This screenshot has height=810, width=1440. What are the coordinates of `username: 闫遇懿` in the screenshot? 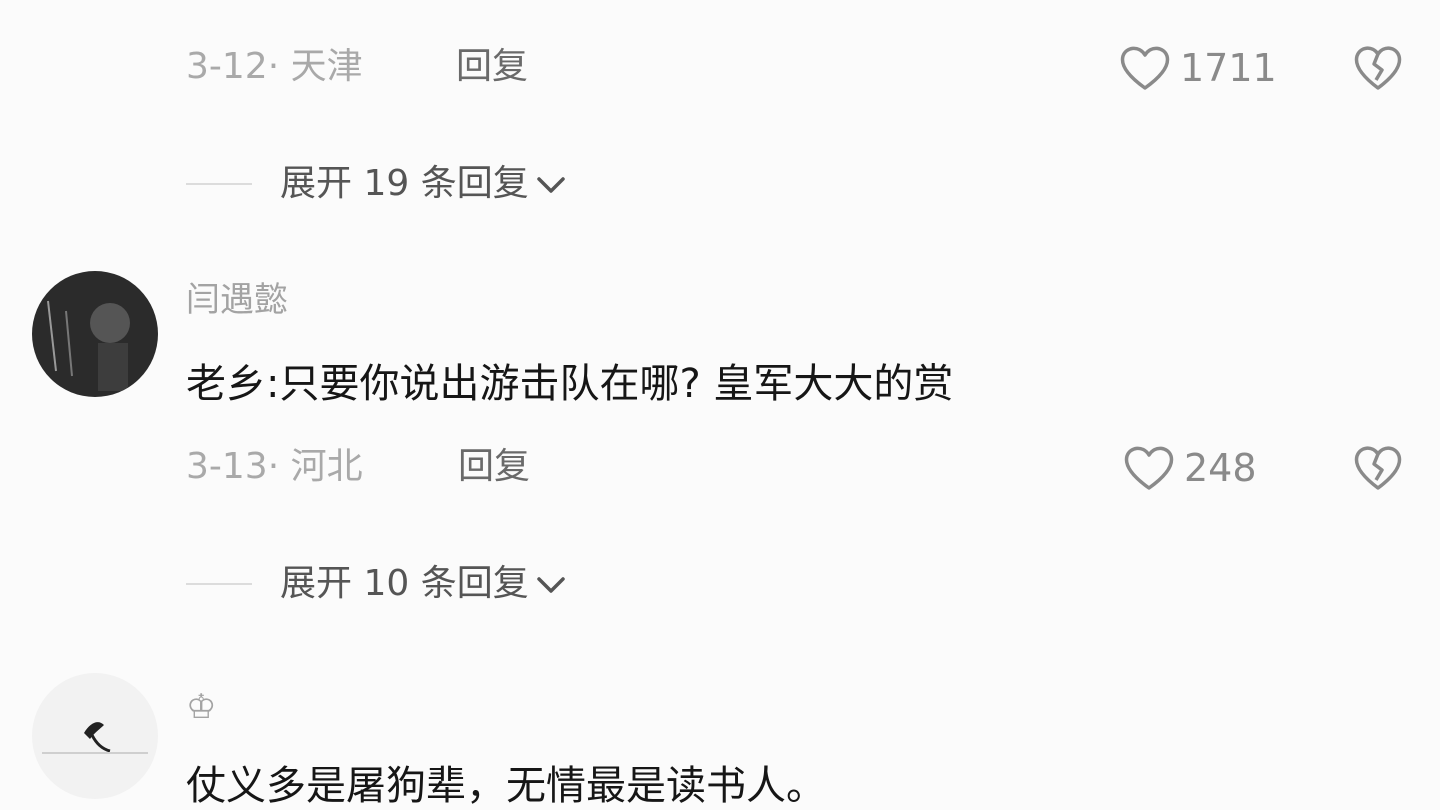 It's located at (237, 300).